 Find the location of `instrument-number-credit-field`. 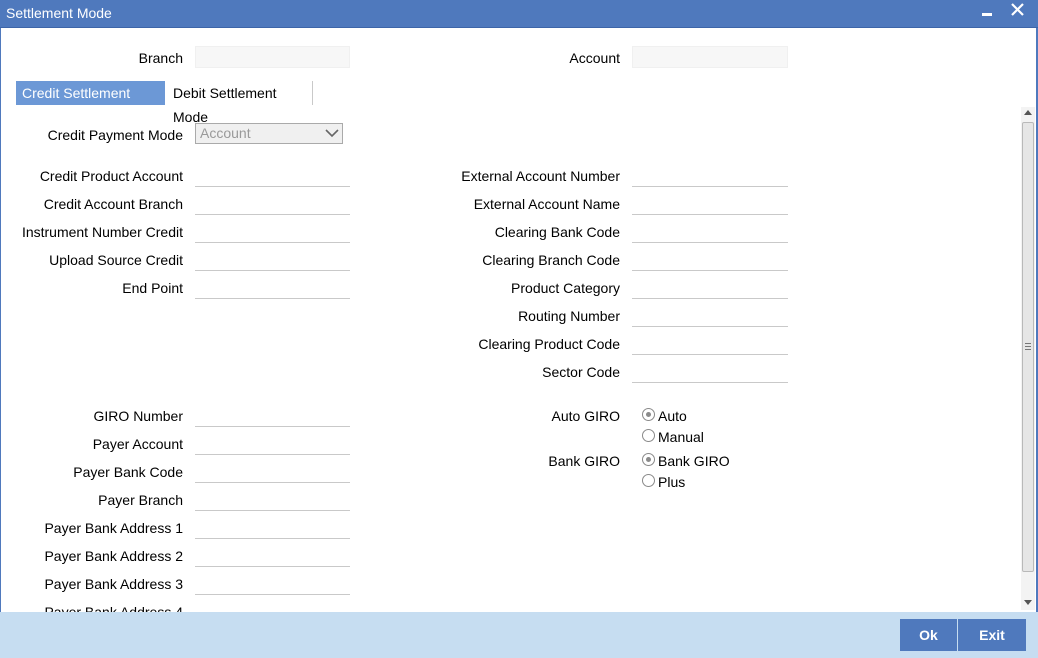

instrument-number-credit-field is located at coordinates (272, 231).